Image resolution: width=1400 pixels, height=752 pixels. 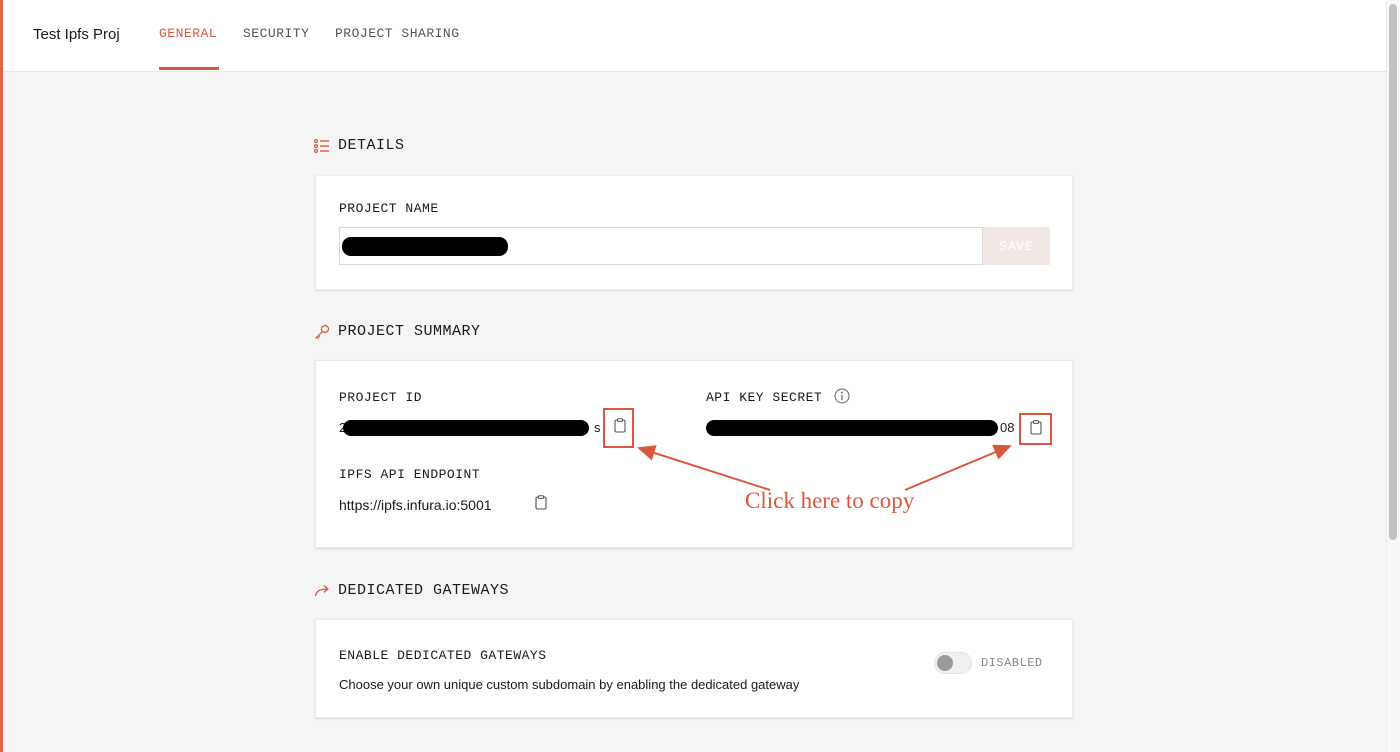 I want to click on dedicated-gateways-heading: DEDICATED GATEWAYS, so click(x=411, y=590).